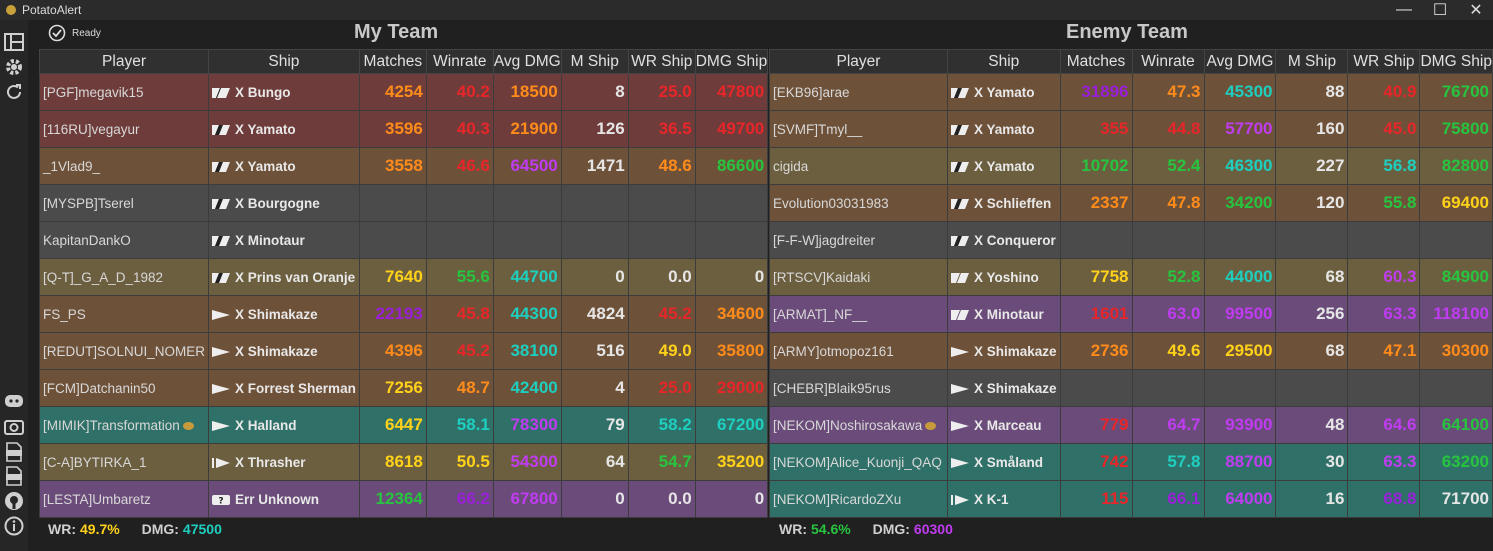  What do you see at coordinates (403, 203) in the screenshot?
I see `table-row: [MYSPB]Tserel X Bourgogne` at bounding box center [403, 203].